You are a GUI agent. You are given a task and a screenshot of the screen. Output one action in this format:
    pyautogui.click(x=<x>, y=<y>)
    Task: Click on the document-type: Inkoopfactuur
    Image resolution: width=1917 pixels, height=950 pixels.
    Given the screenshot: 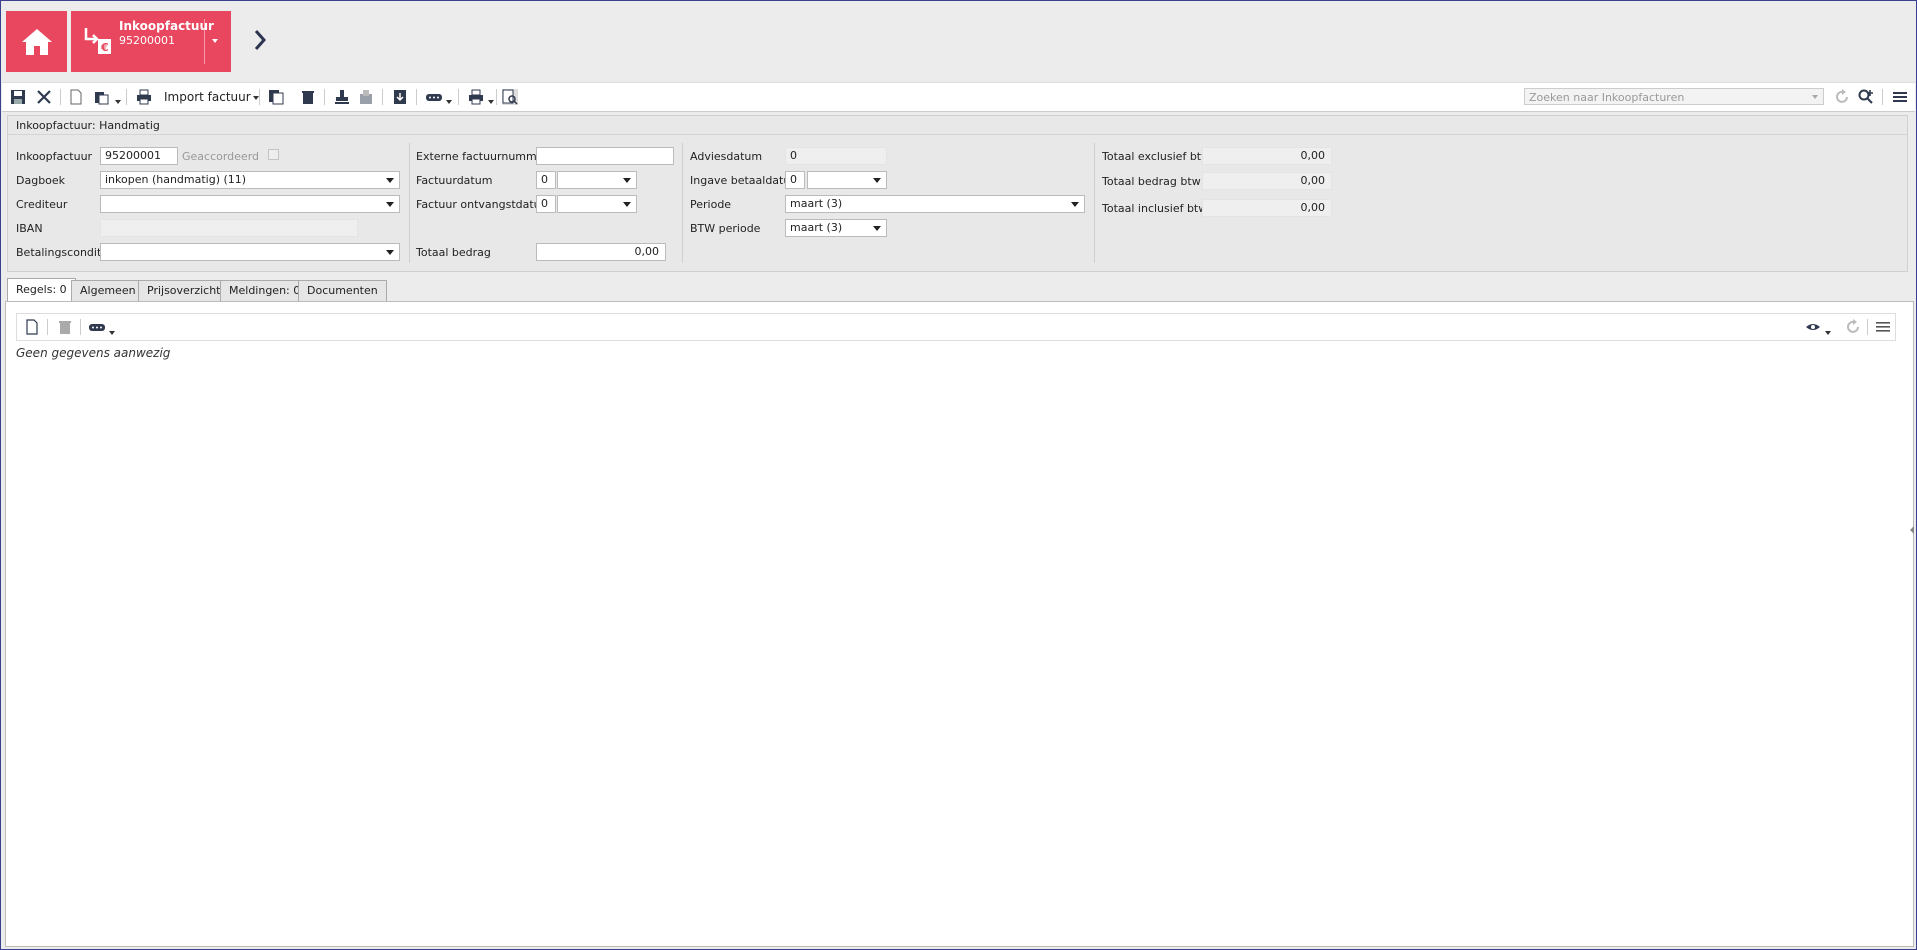 What is the action you would take?
    pyautogui.click(x=166, y=26)
    